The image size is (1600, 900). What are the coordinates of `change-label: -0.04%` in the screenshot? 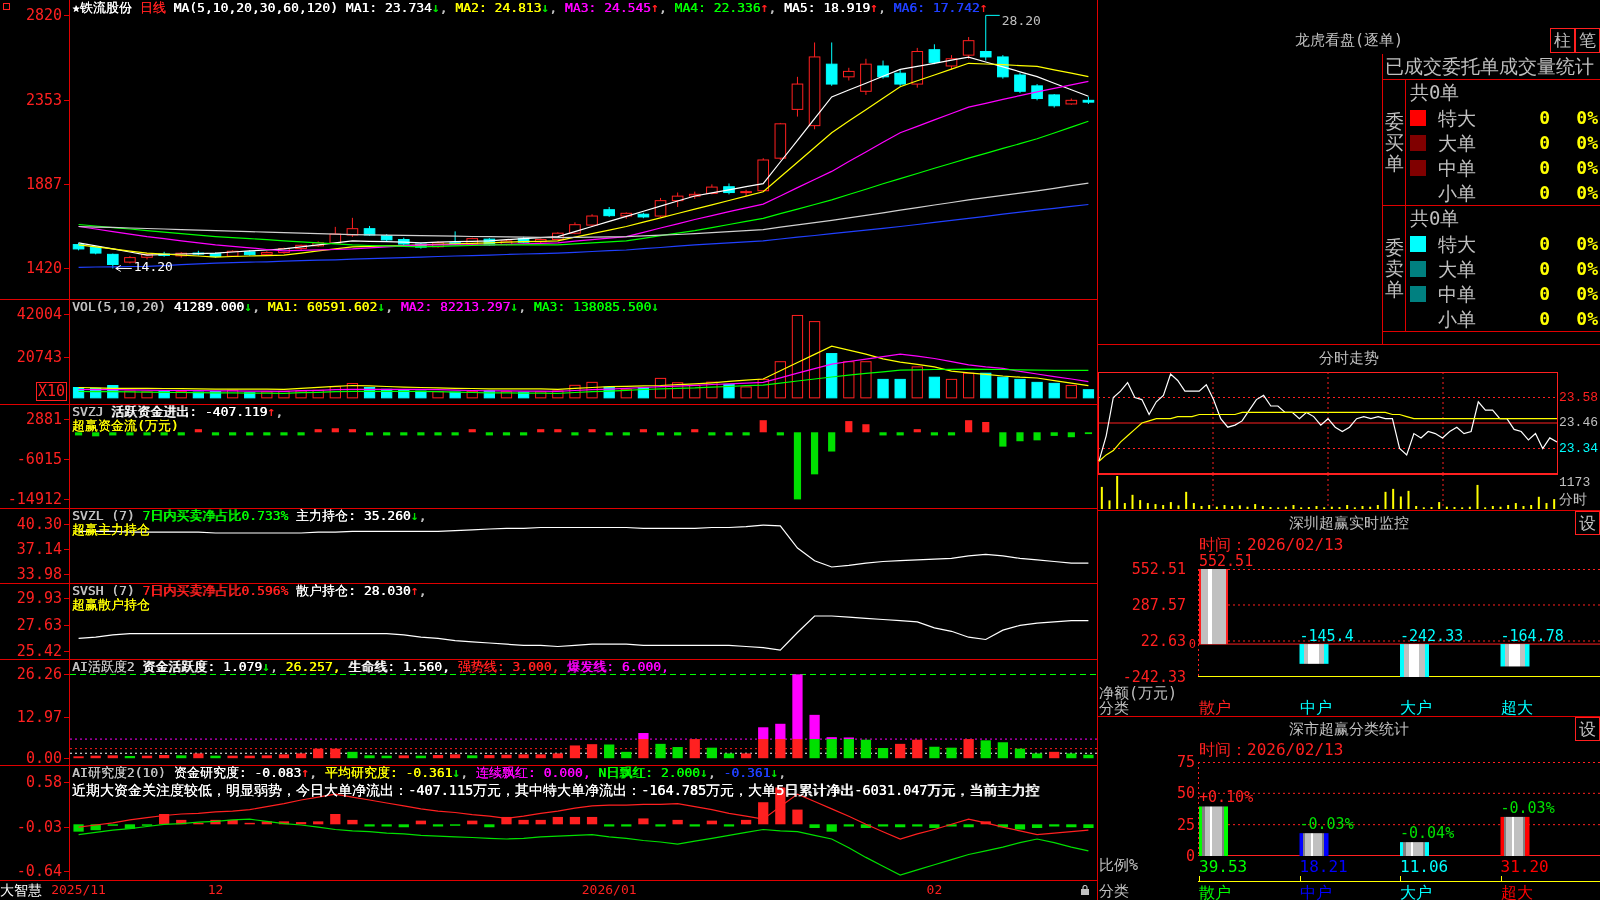 It's located at (1427, 833).